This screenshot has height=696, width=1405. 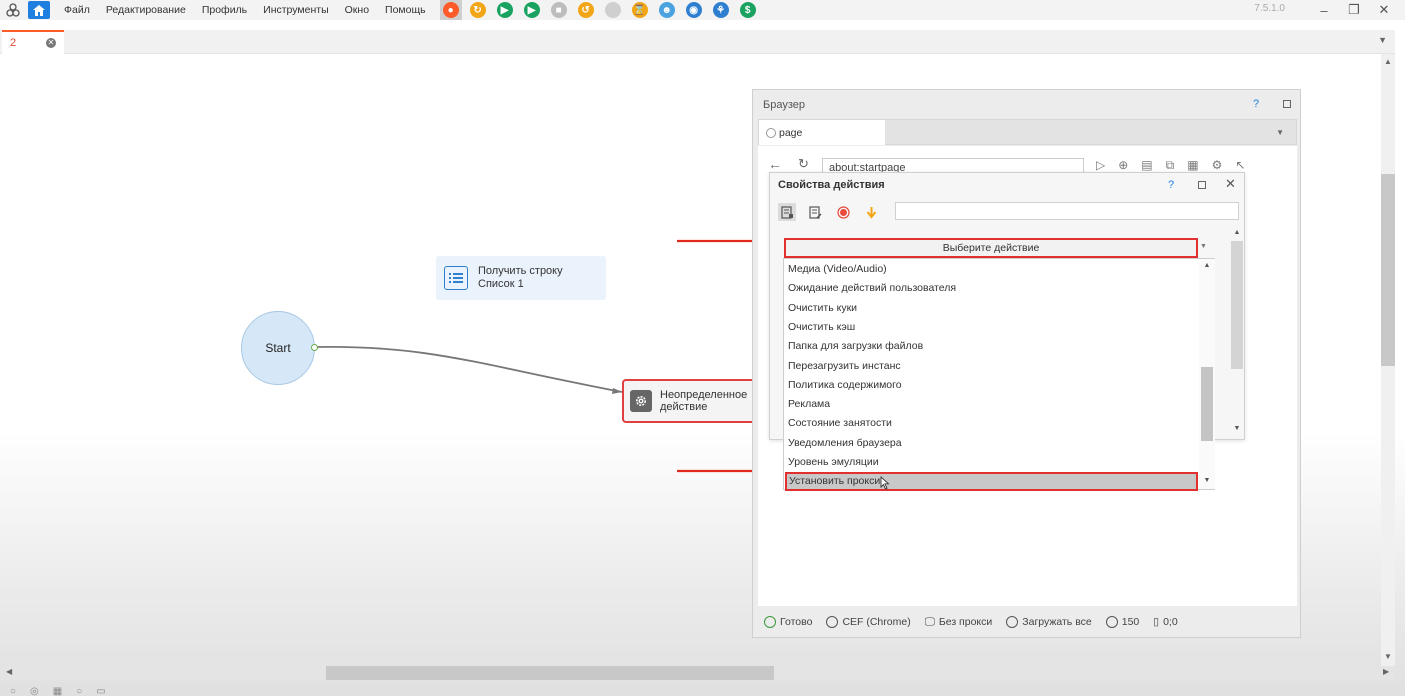 I want to click on circle-icon, so click(x=613, y=10).